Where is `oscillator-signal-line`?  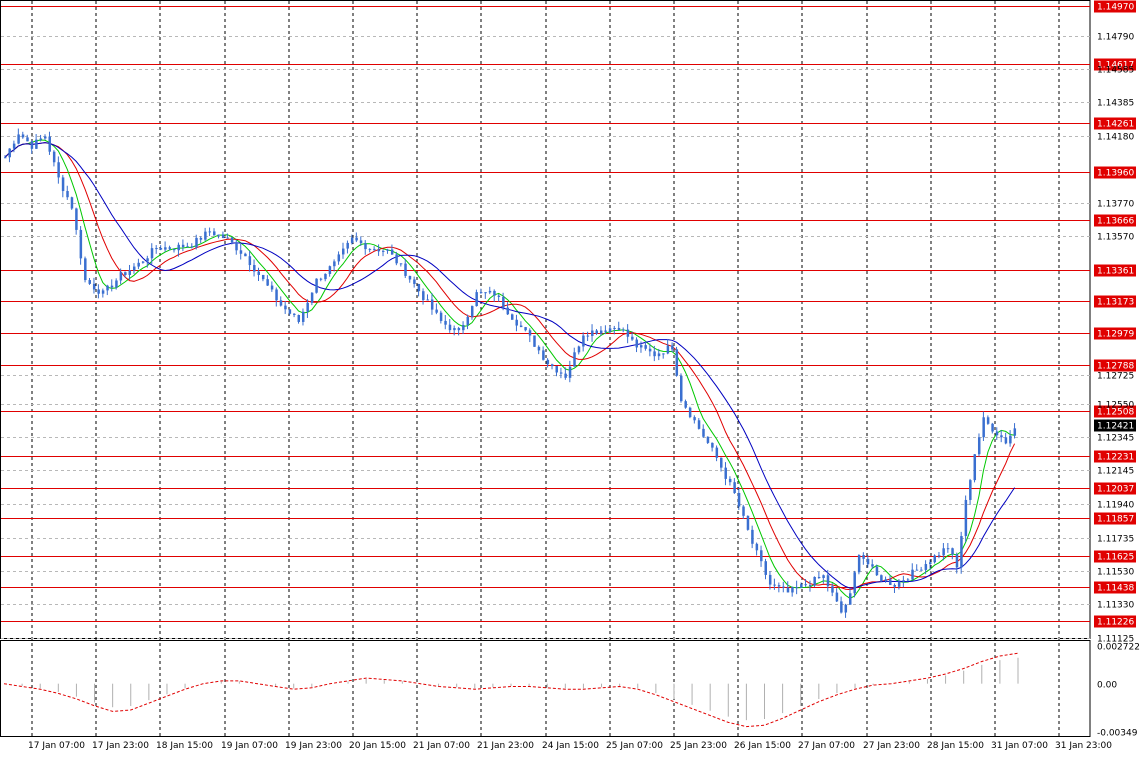
oscillator-signal-line is located at coordinates (511, 690).